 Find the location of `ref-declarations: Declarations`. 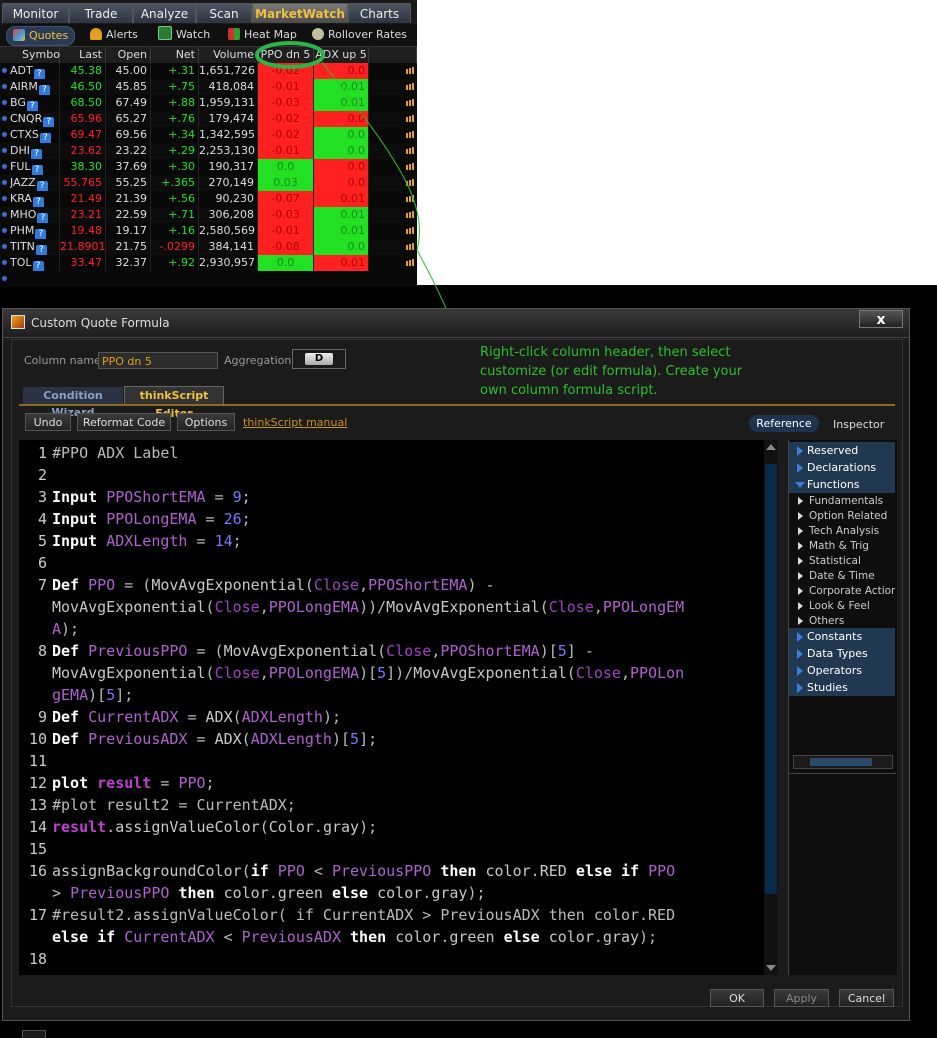

ref-declarations: Declarations is located at coordinates (842, 467).